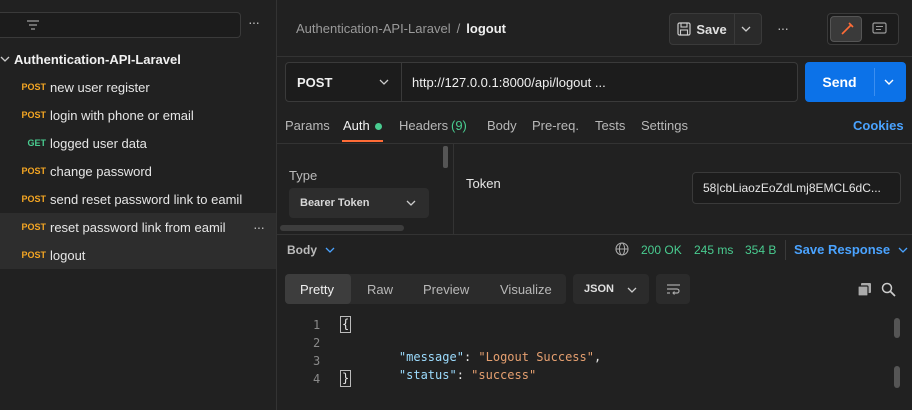 This screenshot has width=912, height=410. I want to click on format-value: JSON, so click(599, 289).